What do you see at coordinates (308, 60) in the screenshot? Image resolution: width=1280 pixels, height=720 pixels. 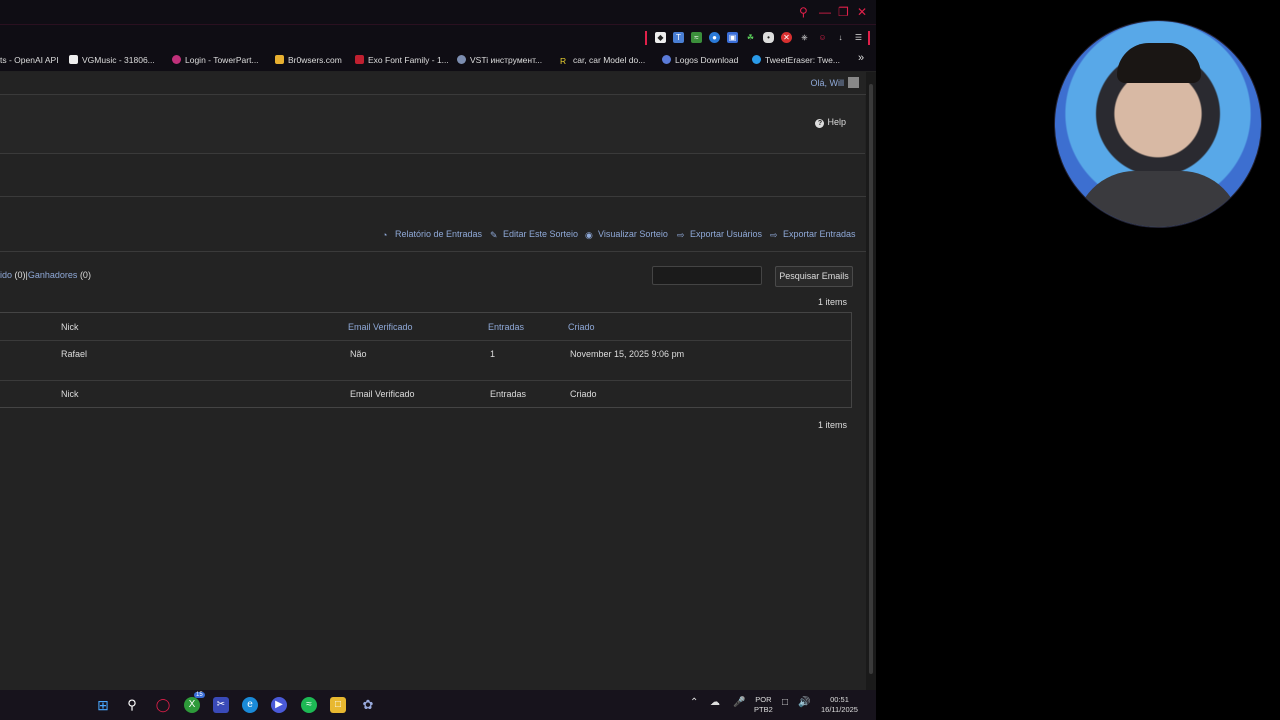 I see `bookmark-item: Br0wsers.com` at bounding box center [308, 60].